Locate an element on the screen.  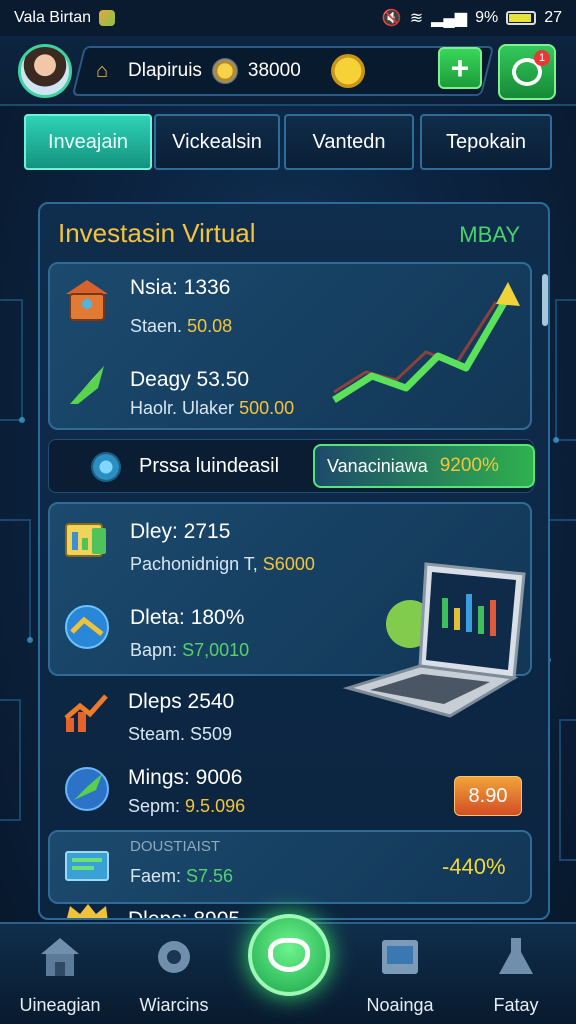
bottom-card-sub: Faem: S7.56 is located at coordinates (182, 876).